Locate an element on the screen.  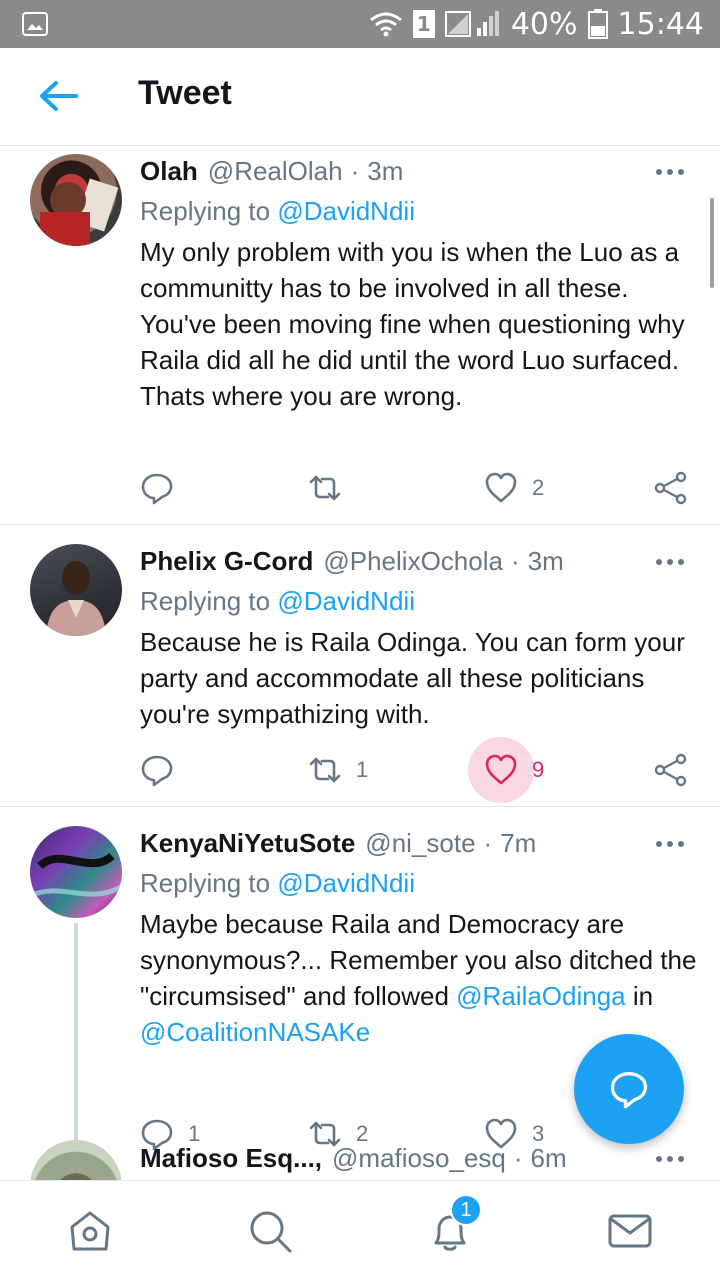
user-handle: @RealOlah is located at coordinates (275, 171).